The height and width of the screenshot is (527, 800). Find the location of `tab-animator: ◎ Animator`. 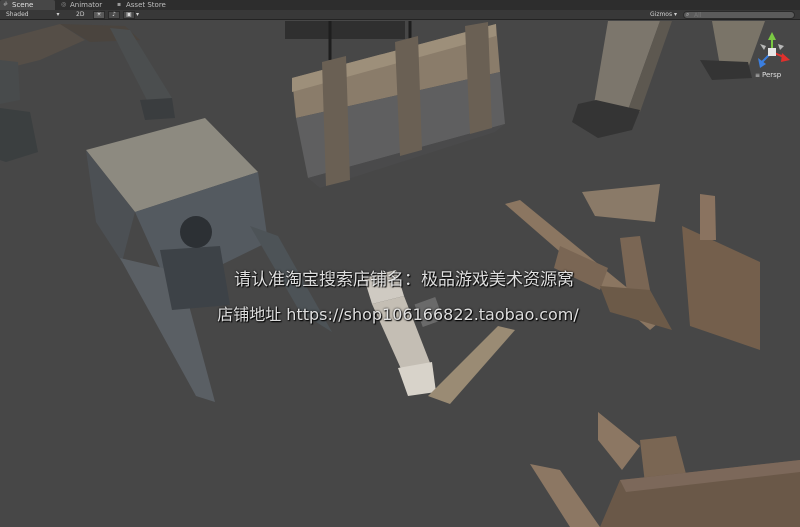

tab-animator: ◎ Animator is located at coordinates (86, 5).